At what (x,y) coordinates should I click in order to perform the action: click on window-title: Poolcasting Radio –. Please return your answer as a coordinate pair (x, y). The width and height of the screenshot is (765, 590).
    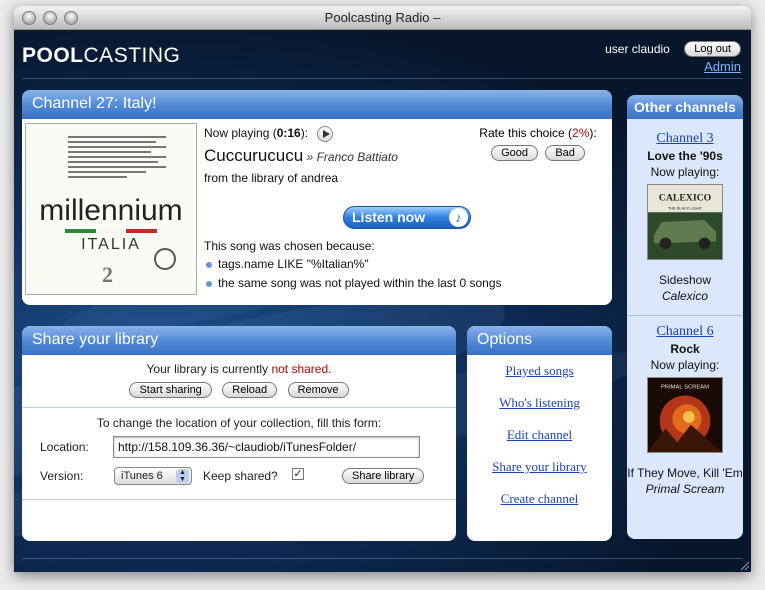
    Looking at the image, I should click on (382, 17).